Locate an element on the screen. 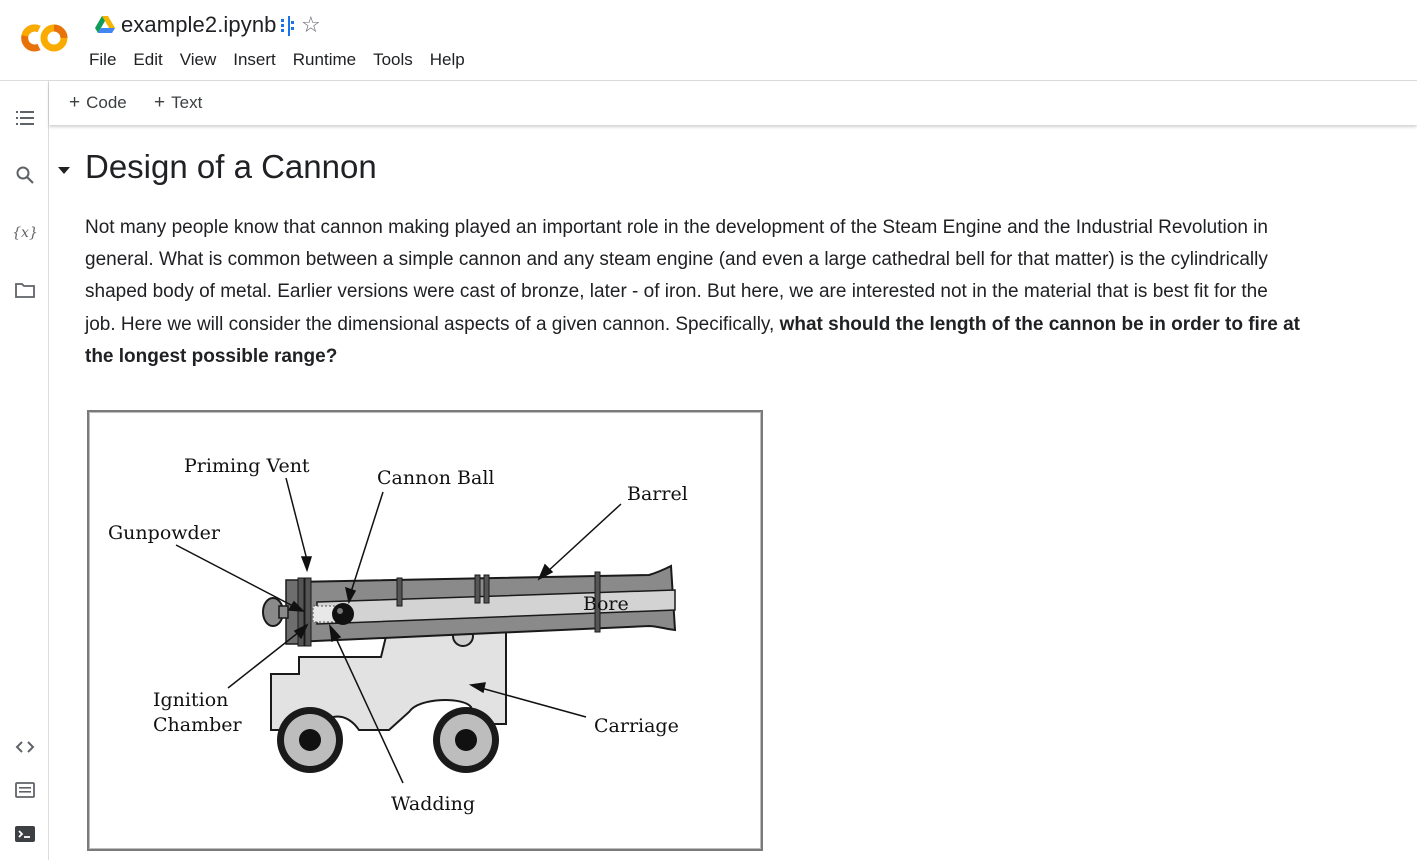  label-carriage: Carriage is located at coordinates (636, 726).